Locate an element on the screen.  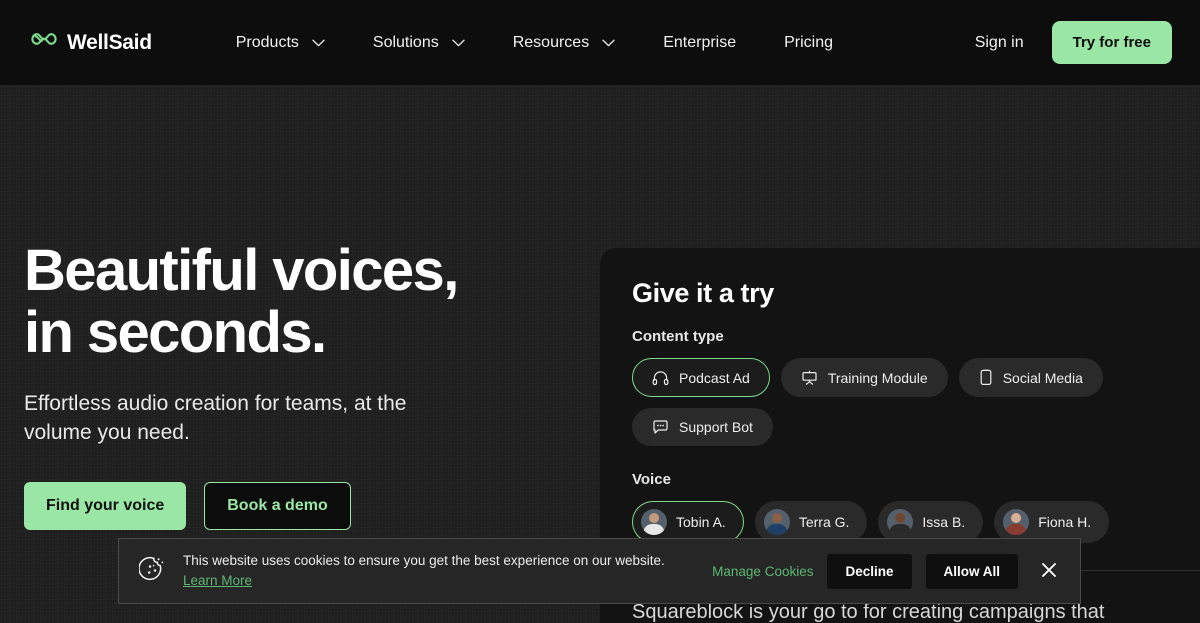
hero-title-line-2: in seconds. is located at coordinates (175, 333).